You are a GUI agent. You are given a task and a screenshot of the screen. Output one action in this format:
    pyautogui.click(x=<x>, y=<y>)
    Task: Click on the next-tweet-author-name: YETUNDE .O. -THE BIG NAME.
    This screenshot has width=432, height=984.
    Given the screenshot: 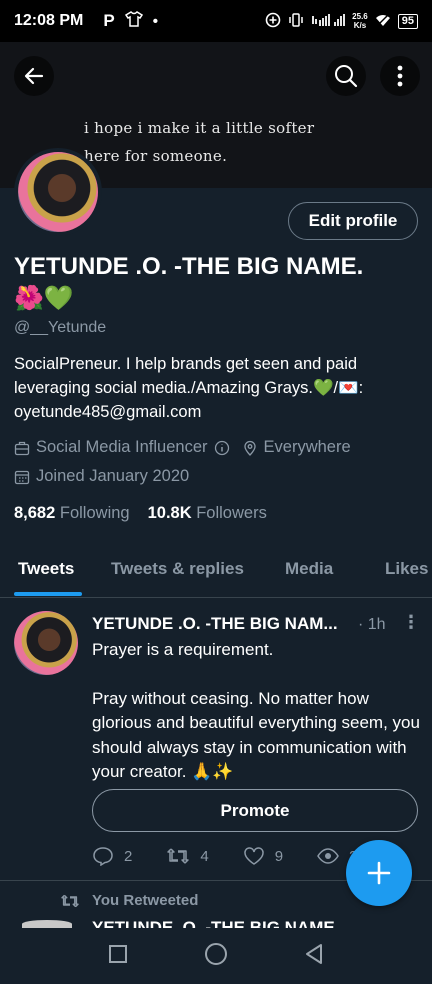 What is the action you would take?
    pyautogui.click(x=215, y=923)
    